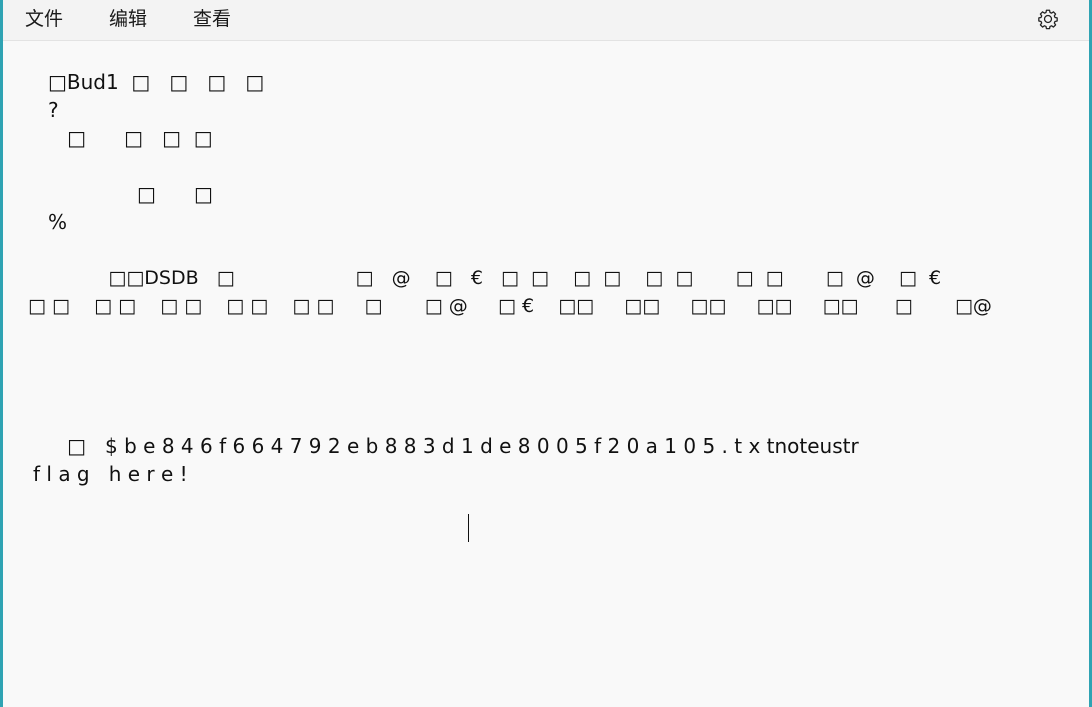  I want to click on editor-line: %, so click(58, 222).